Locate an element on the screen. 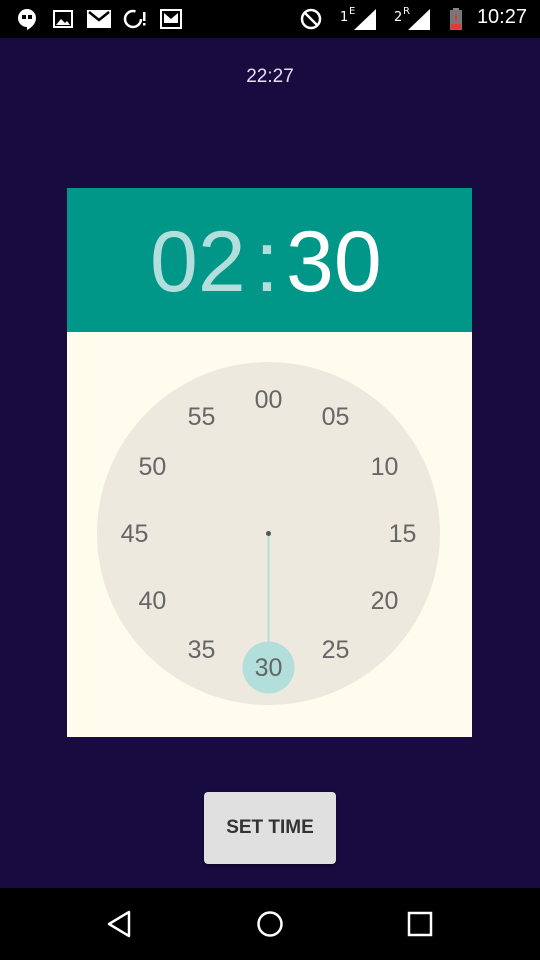  hours-display: 02 is located at coordinates (198, 262).